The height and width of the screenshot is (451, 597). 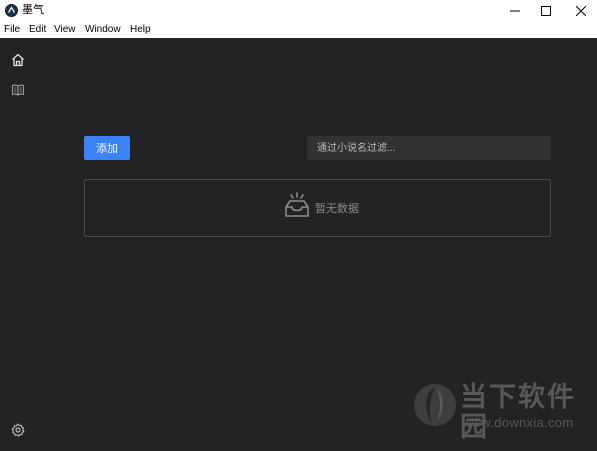 What do you see at coordinates (518, 412) in the screenshot?
I see `watermark-brand: 当下软件园` at bounding box center [518, 412].